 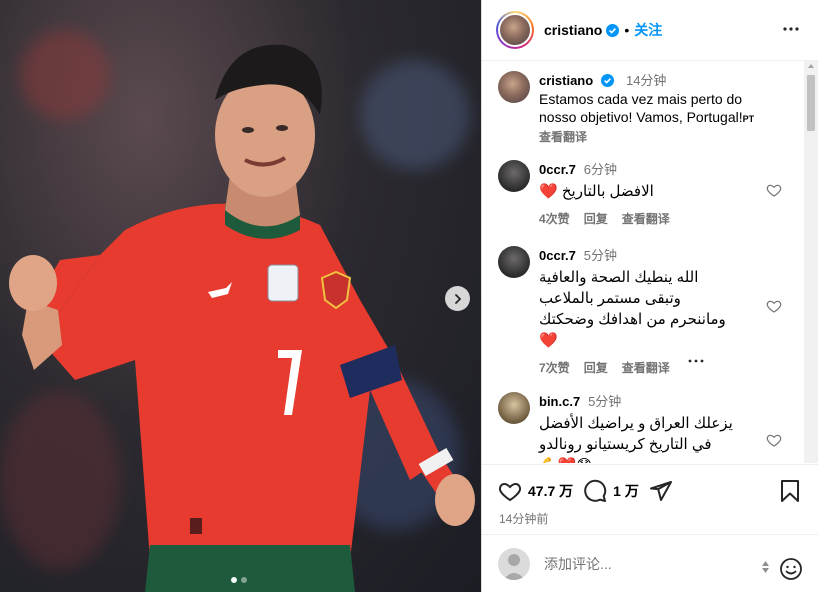 What do you see at coordinates (607, 191) in the screenshot?
I see `comment-text: الافضل بالتاريخ` at bounding box center [607, 191].